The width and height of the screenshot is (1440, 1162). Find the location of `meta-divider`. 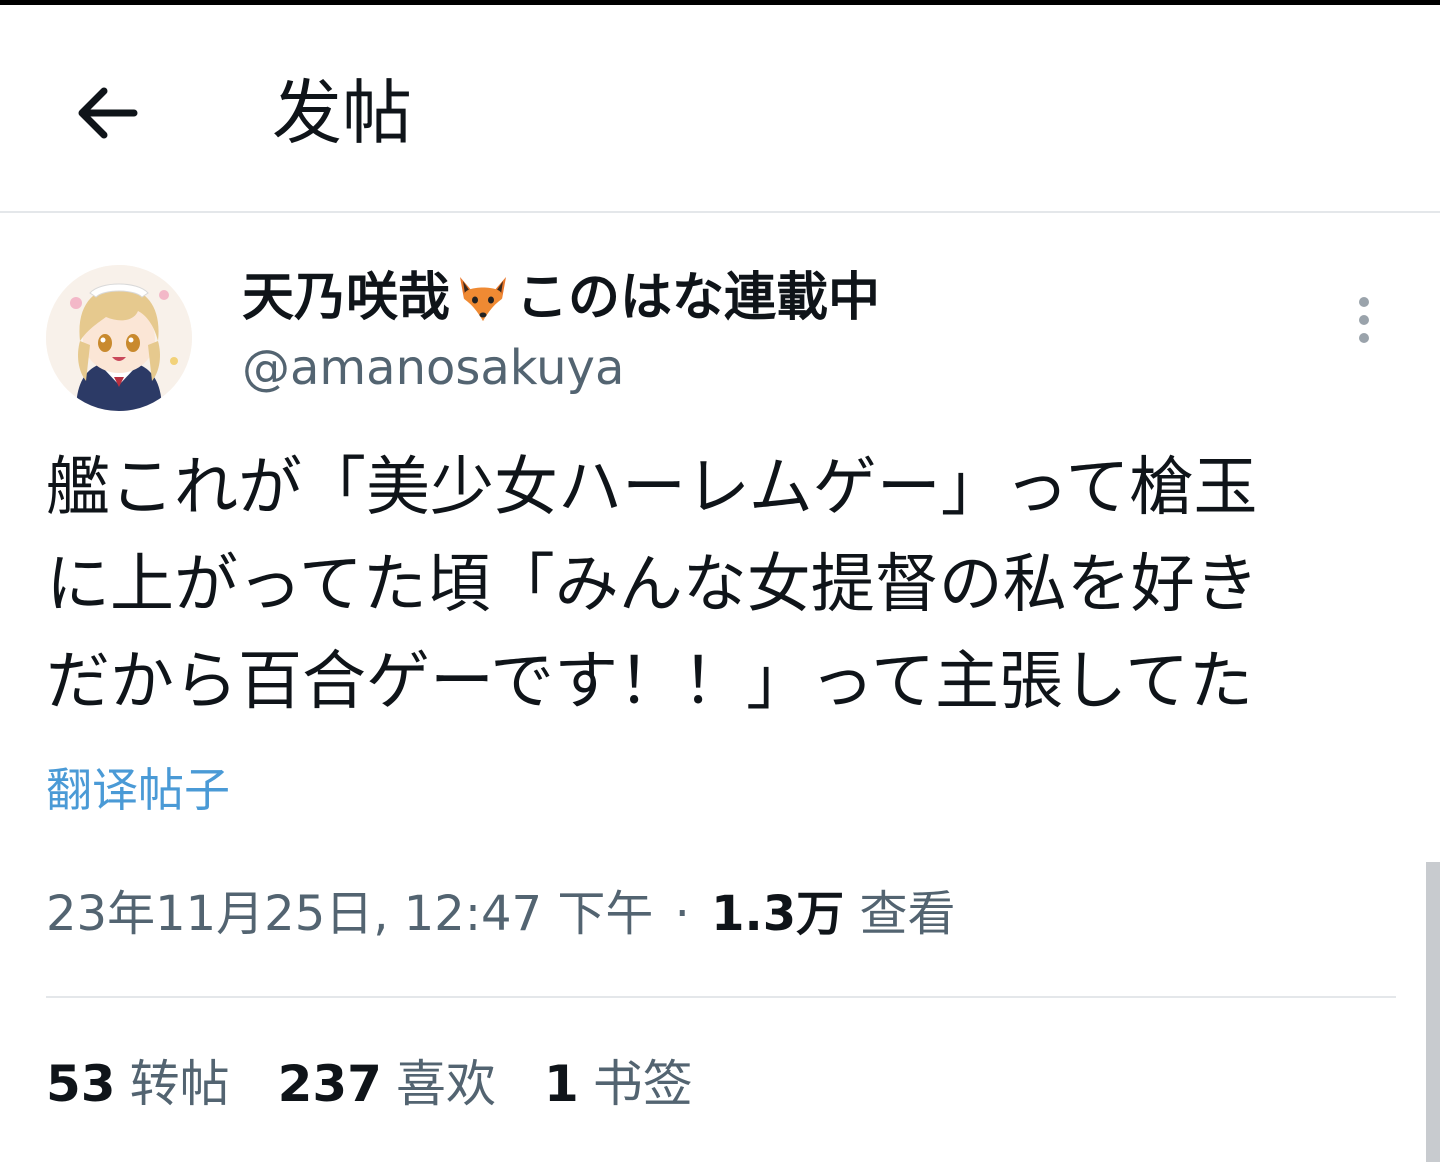

meta-divider is located at coordinates (721, 997).